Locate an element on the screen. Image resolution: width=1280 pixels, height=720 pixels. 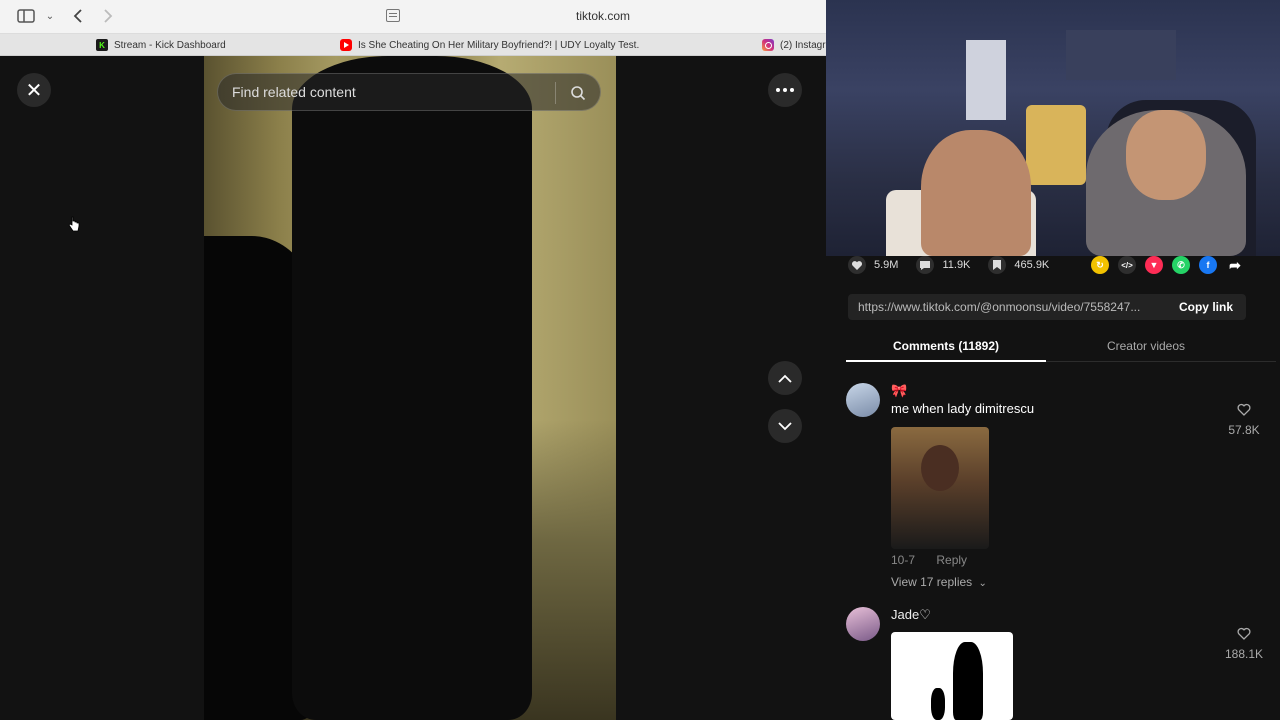
comment-author: Jade♡ is located at coordinates (911, 615).